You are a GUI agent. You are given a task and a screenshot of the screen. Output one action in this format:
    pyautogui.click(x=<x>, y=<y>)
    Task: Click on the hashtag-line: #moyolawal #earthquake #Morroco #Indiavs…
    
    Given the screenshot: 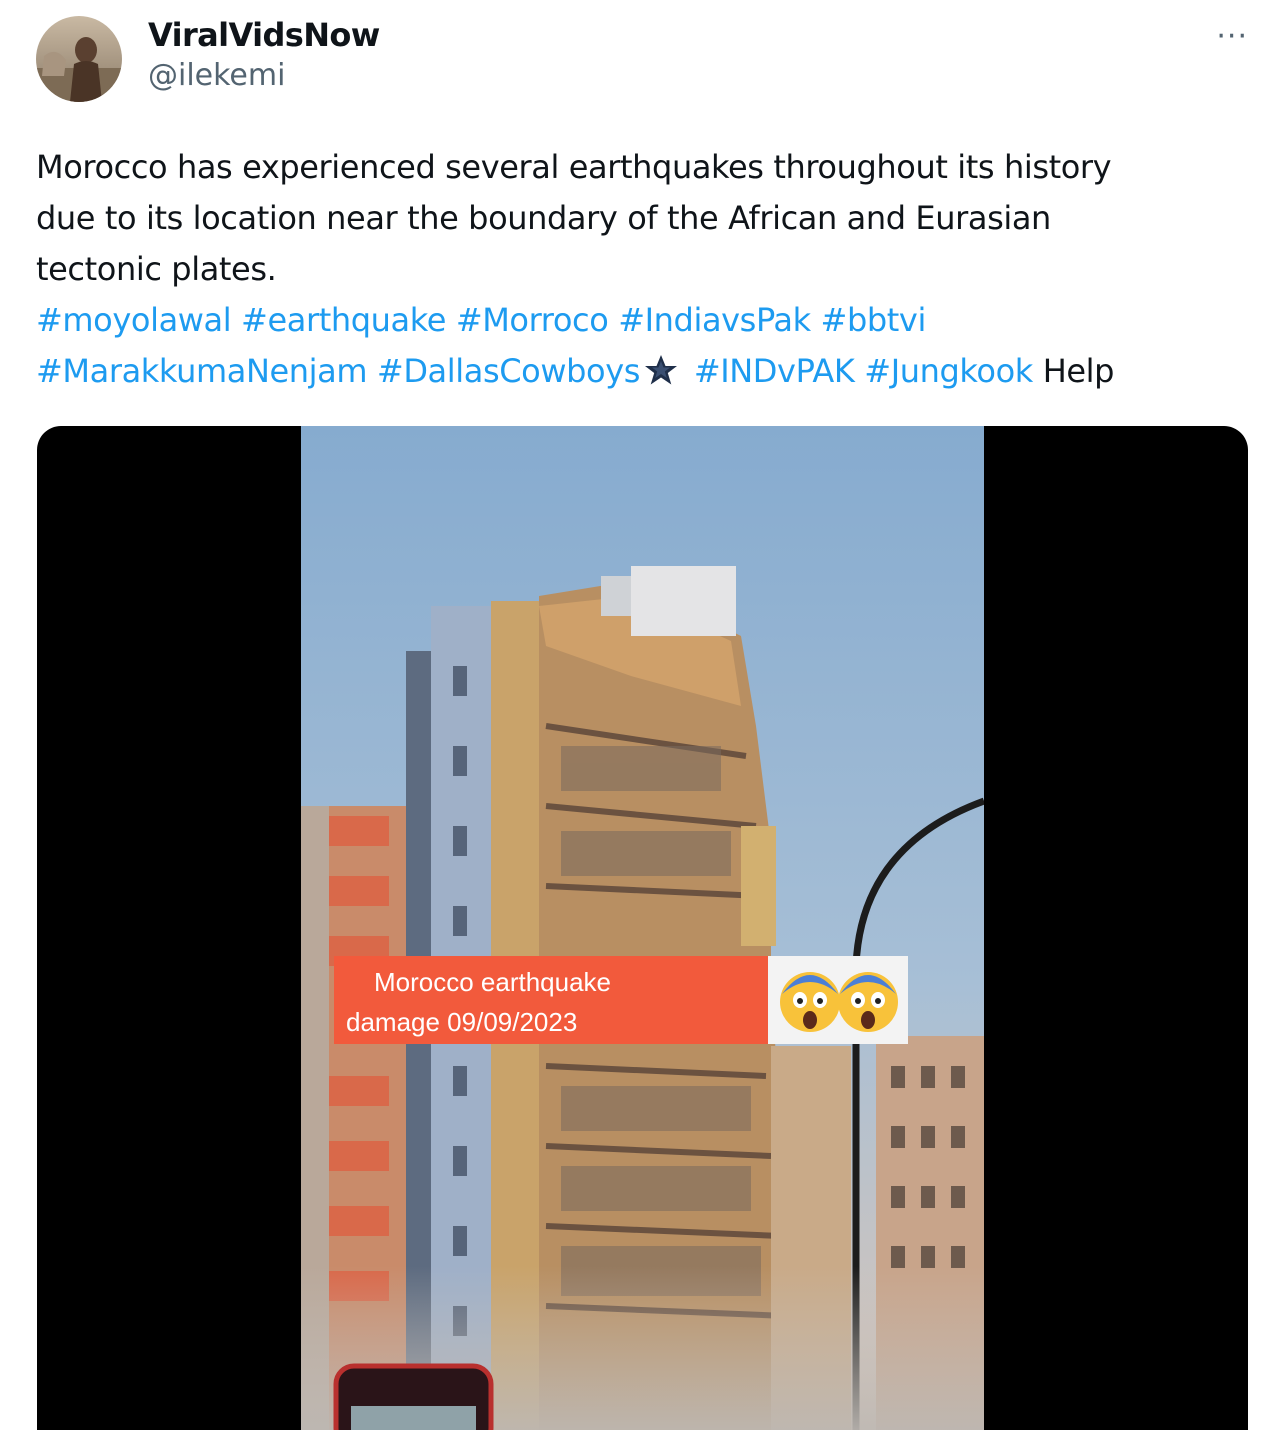 What is the action you would take?
    pyautogui.click(x=641, y=320)
    